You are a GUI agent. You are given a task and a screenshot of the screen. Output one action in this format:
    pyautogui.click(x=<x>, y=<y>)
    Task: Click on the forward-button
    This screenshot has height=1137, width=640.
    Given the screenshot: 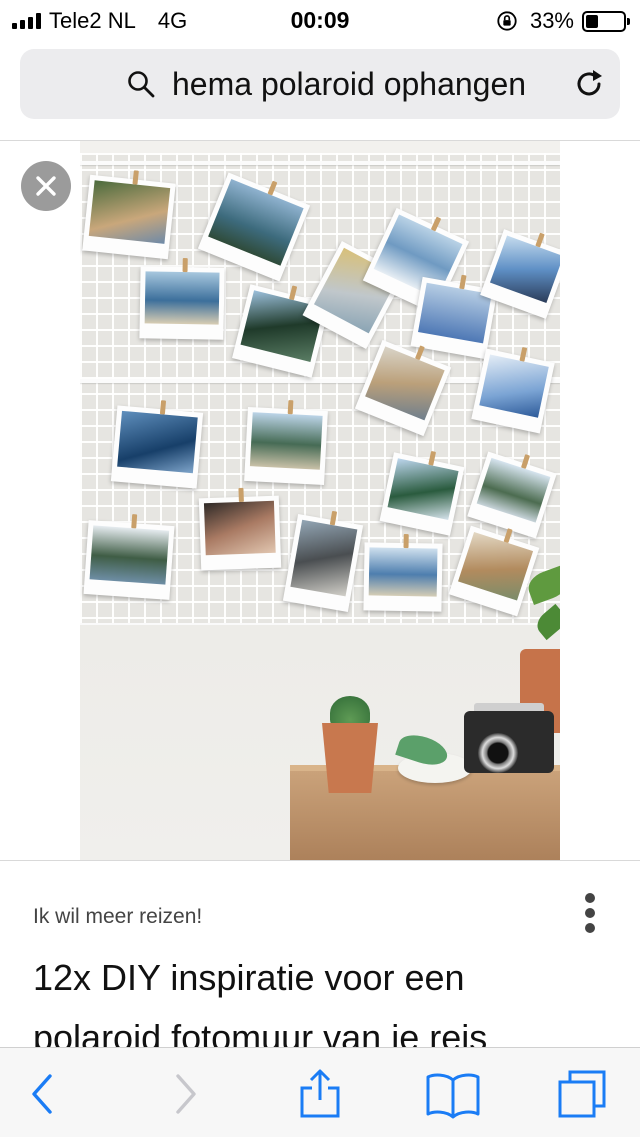 What is the action you would take?
    pyautogui.click(x=186, y=1094)
    